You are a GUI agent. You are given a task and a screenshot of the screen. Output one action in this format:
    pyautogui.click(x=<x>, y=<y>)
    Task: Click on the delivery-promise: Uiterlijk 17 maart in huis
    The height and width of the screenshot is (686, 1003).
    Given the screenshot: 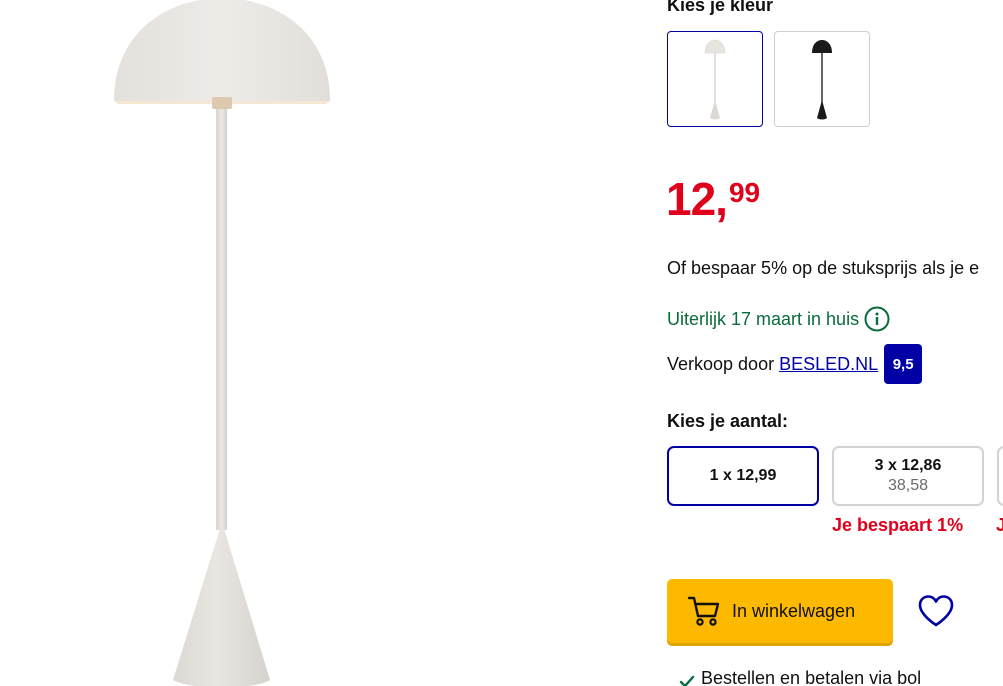 What is the action you would take?
    pyautogui.click(x=778, y=319)
    